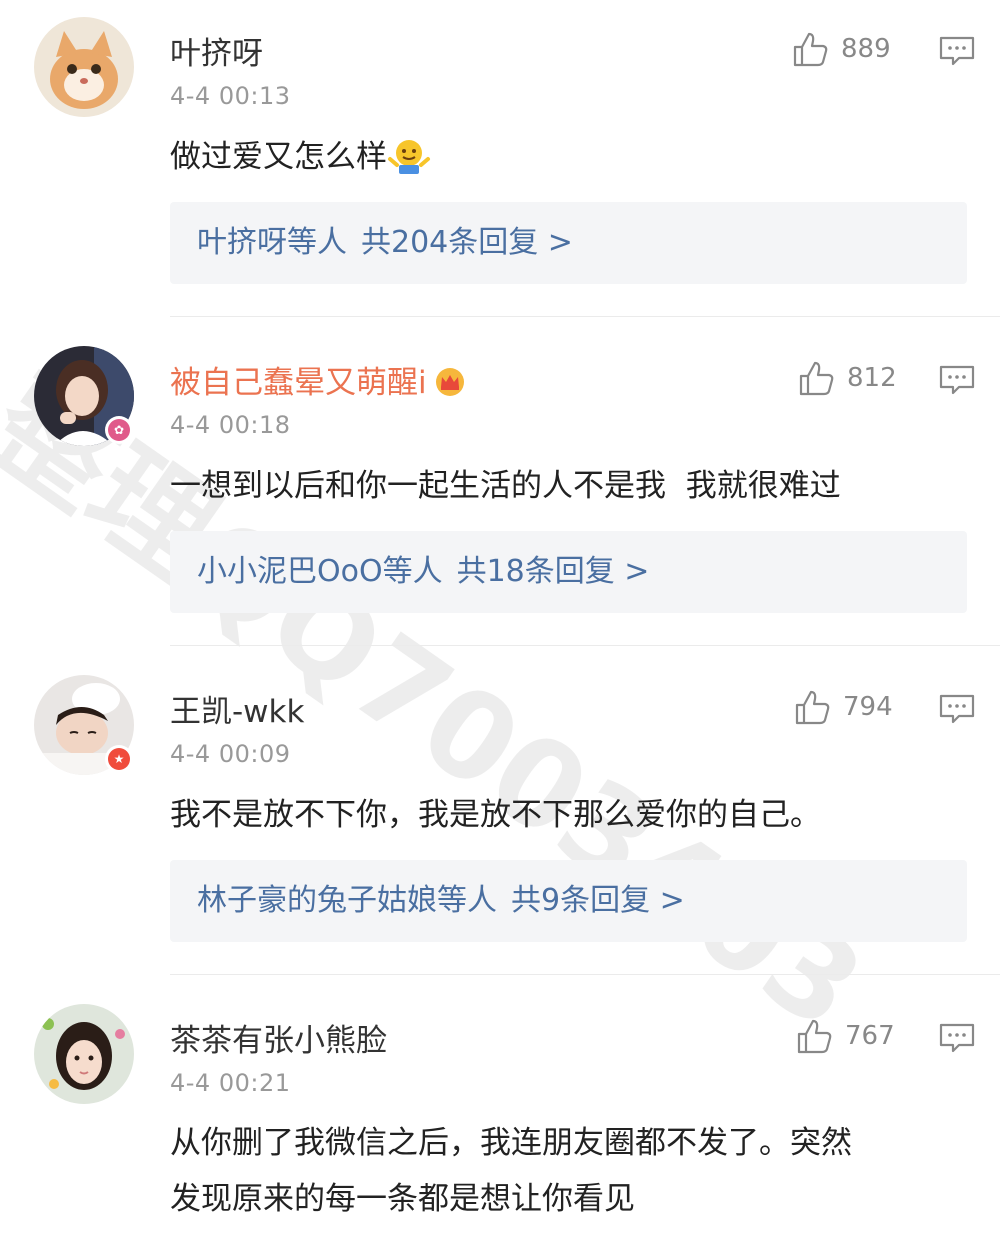 Image resolution: width=1000 pixels, height=1237 pixels. I want to click on reply-names: 小小泥巴OoO等人, so click(320, 571).